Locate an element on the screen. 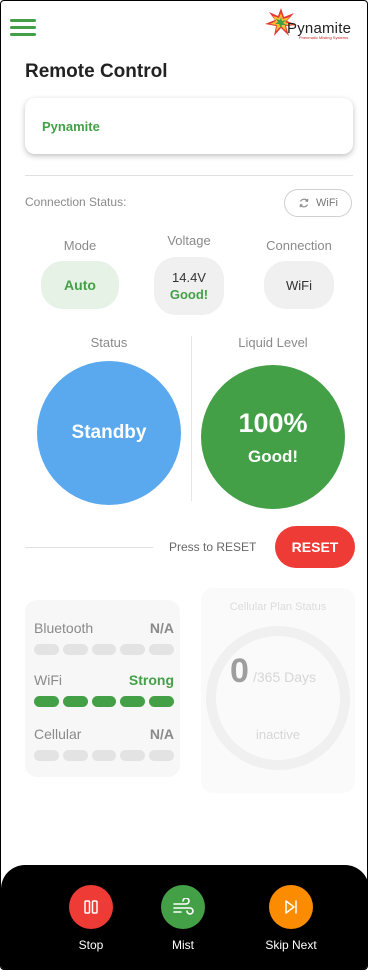  connection-label: Connection is located at coordinates (299, 245).